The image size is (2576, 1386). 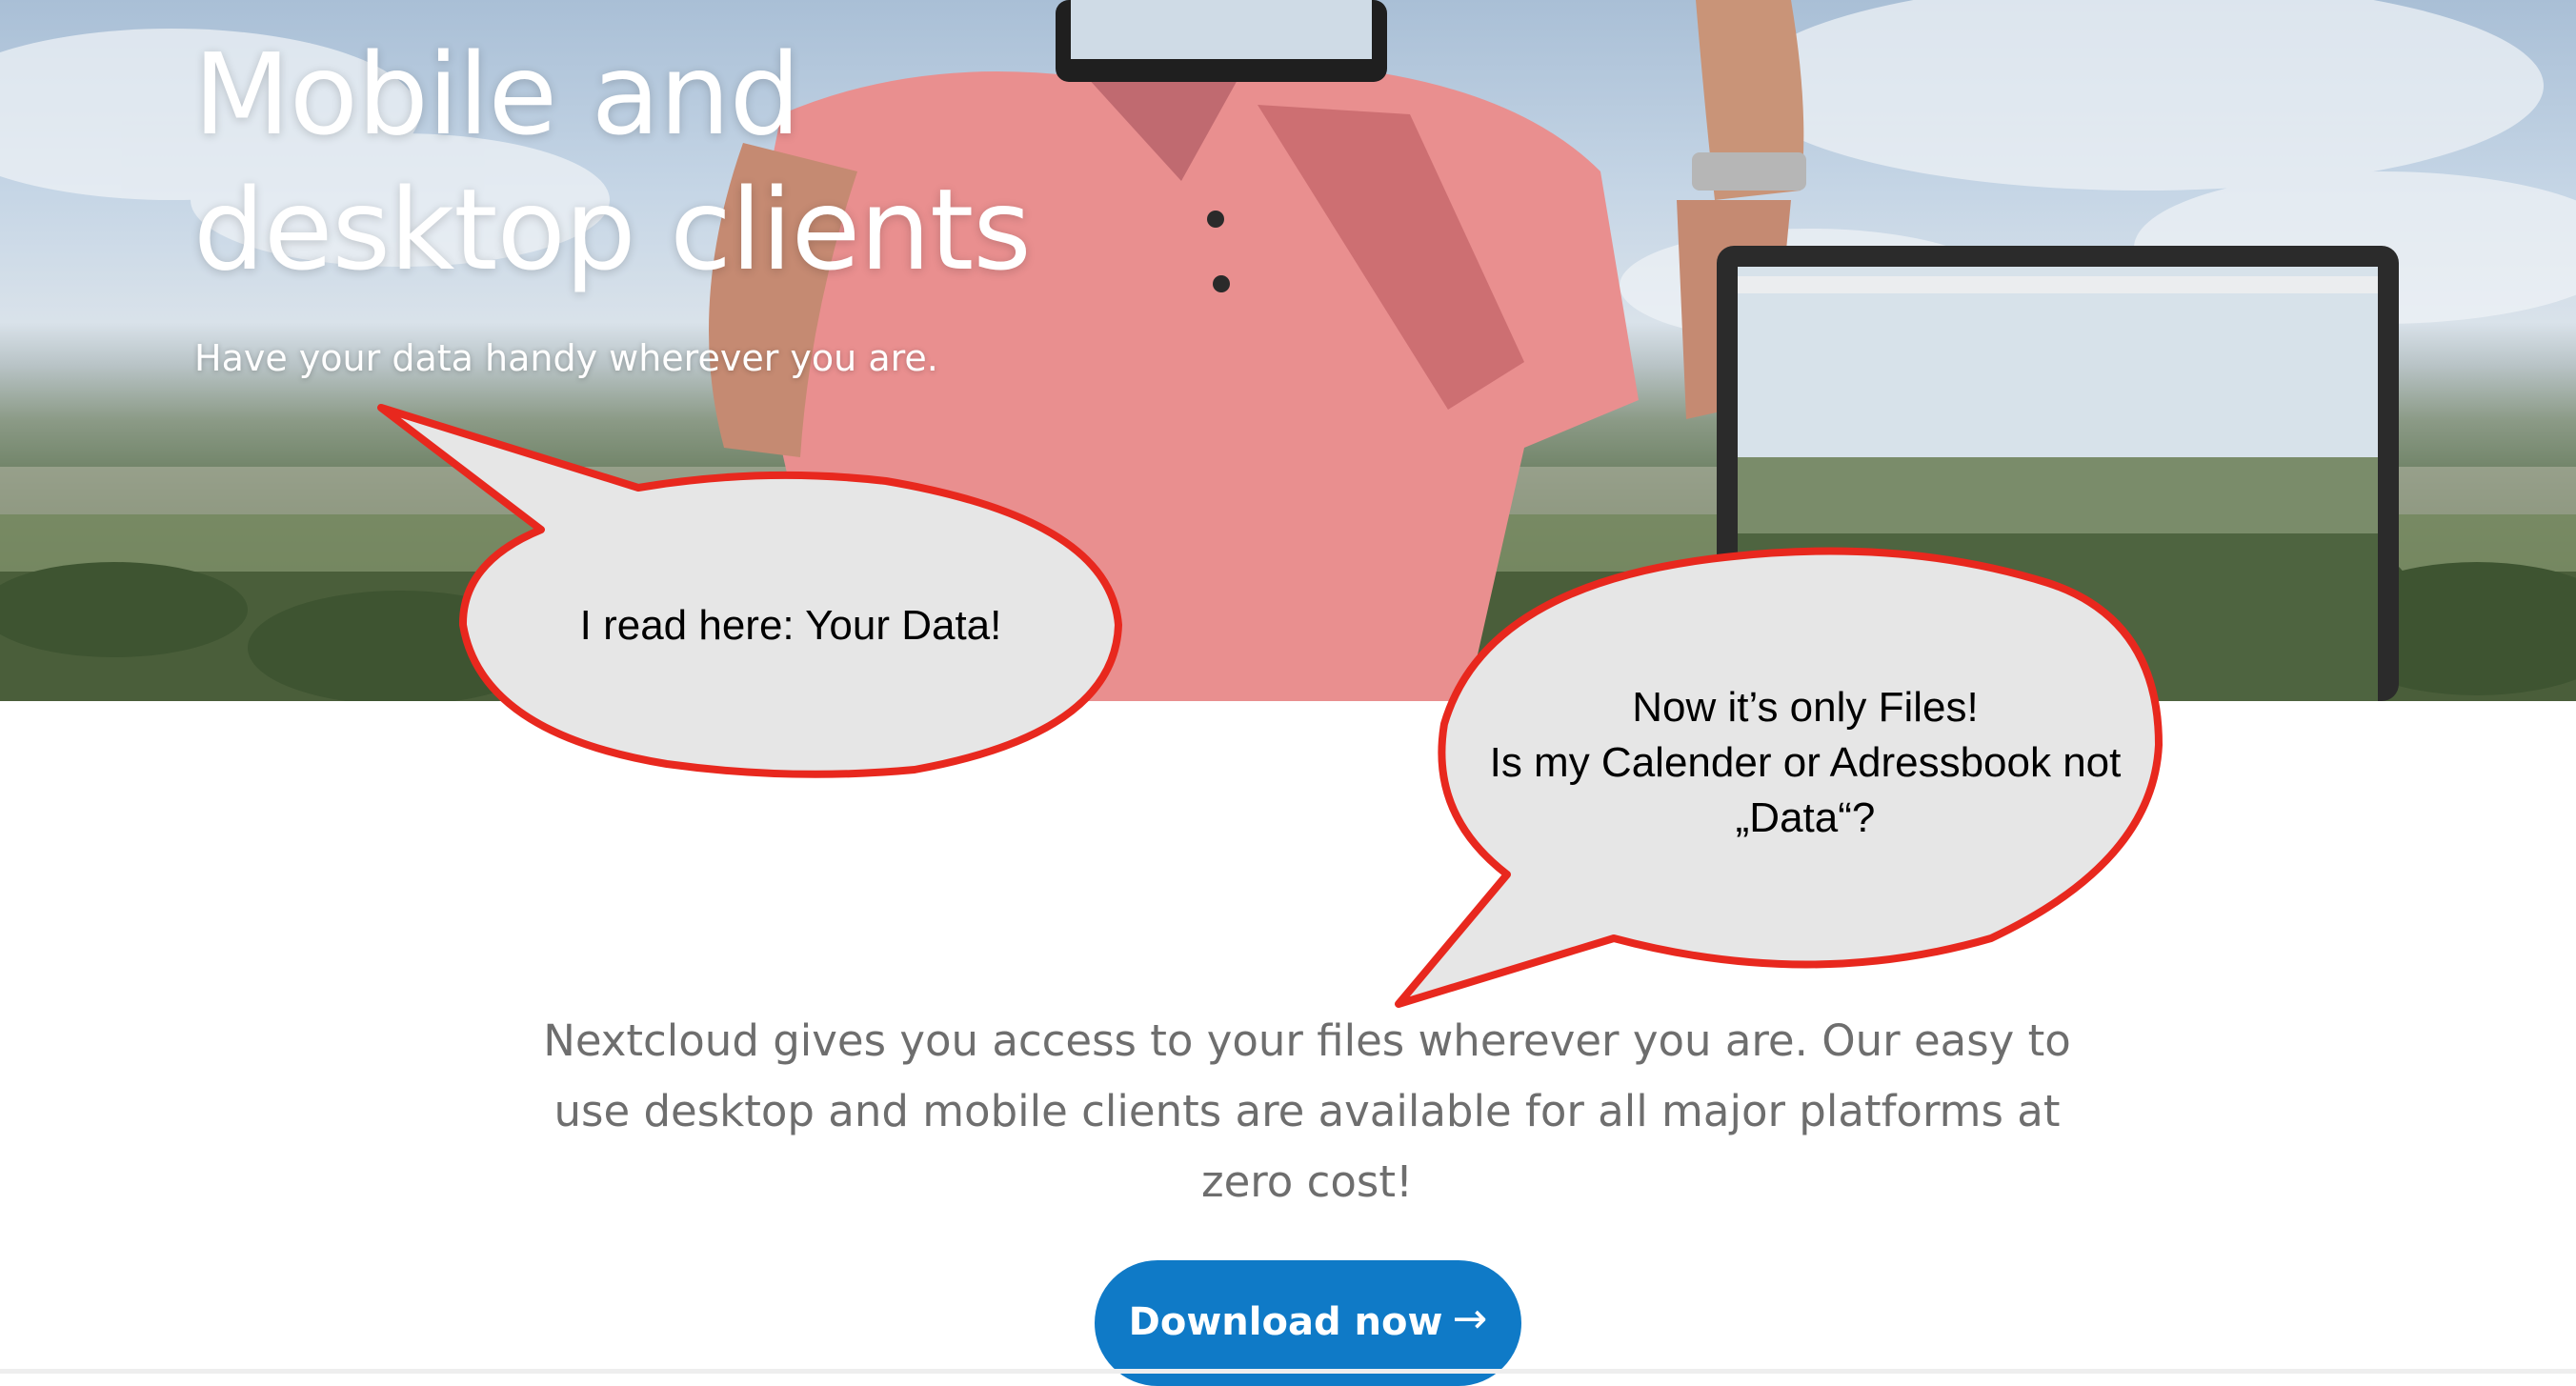 I want to click on arrow-right-icon: →, so click(x=1470, y=1319).